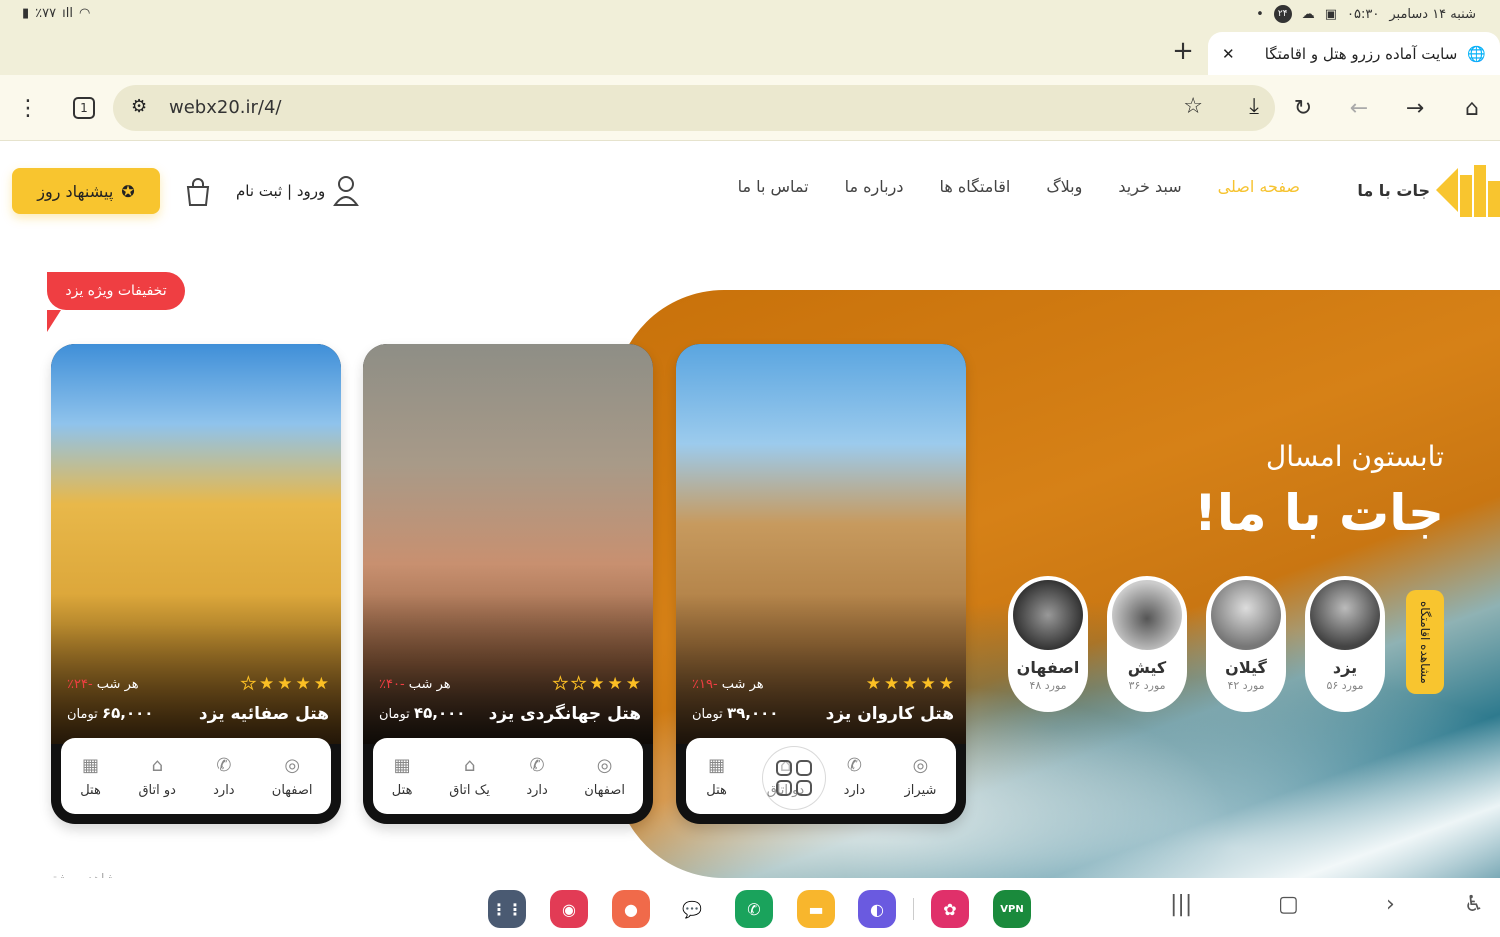 The image size is (1500, 937). What do you see at coordinates (139, 106) in the screenshot?
I see `site-settings-icon: ⚙` at bounding box center [139, 106].